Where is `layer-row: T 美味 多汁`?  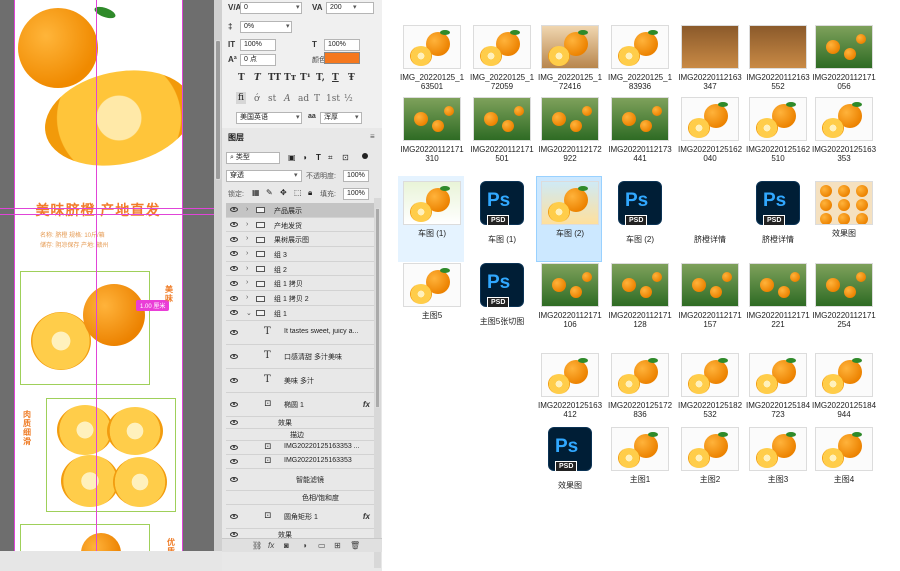 layer-row: T 美味 多汁 is located at coordinates (300, 381).